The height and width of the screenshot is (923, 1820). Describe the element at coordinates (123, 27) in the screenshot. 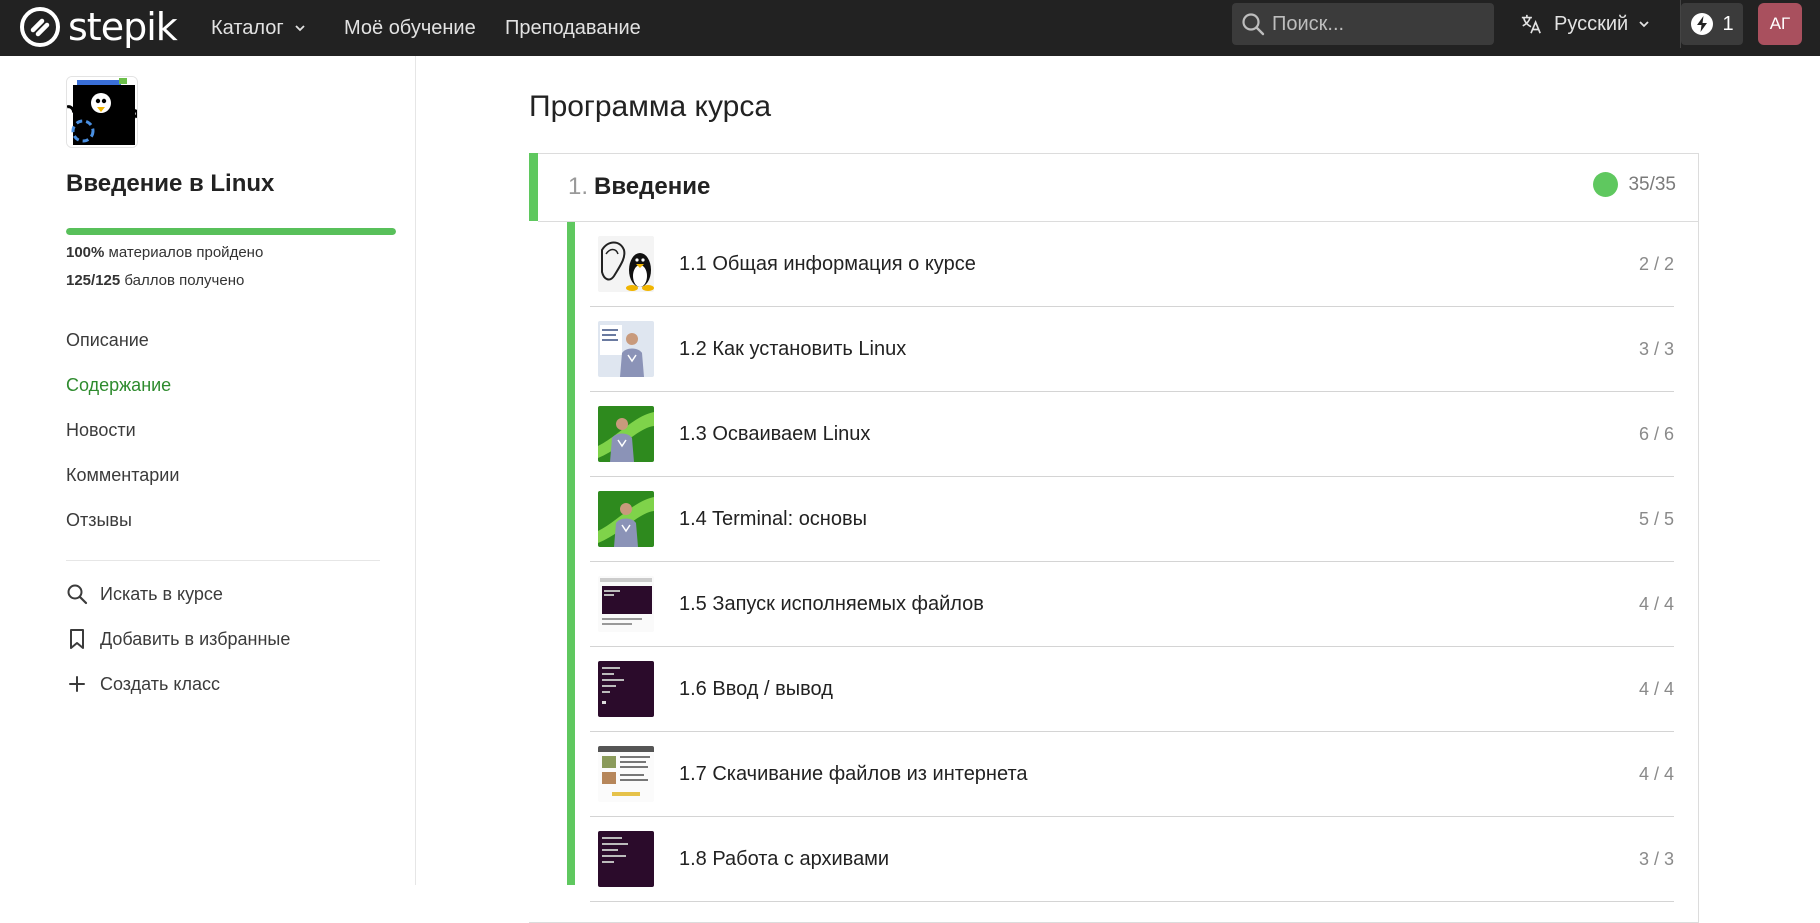

I see `logo-text: stepik` at that location.